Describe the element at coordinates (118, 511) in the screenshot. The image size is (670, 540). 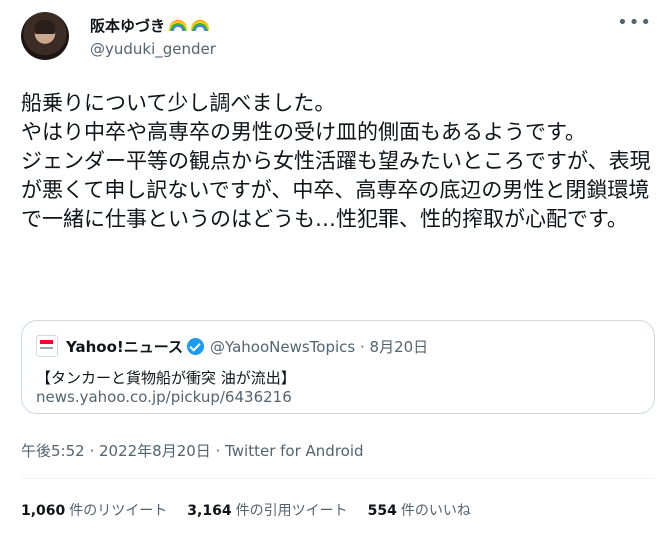
I see `retweets-label: 件のリツイート` at that location.